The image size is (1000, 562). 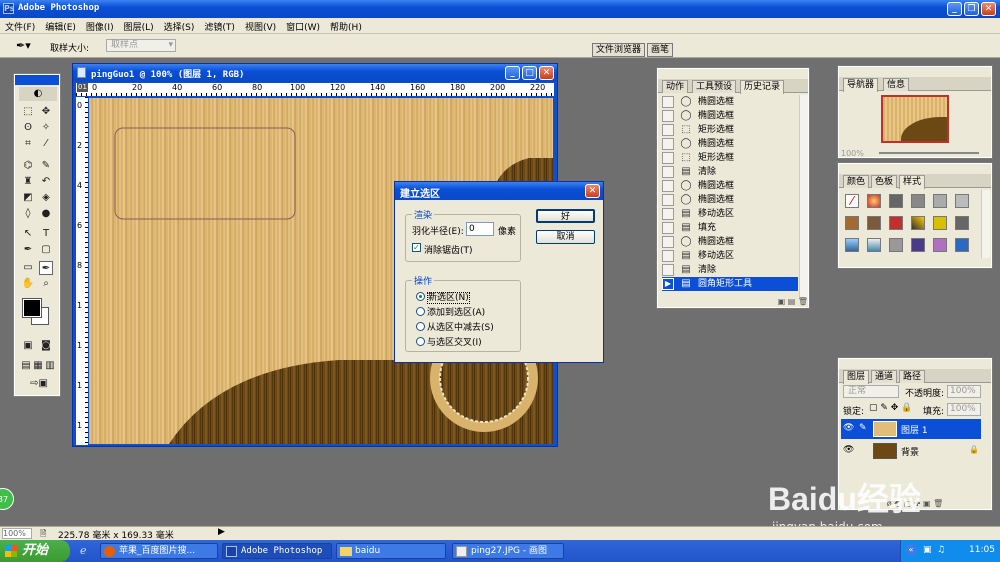 I want to click on op-new-selection: 新选区(N), so click(x=443, y=297).